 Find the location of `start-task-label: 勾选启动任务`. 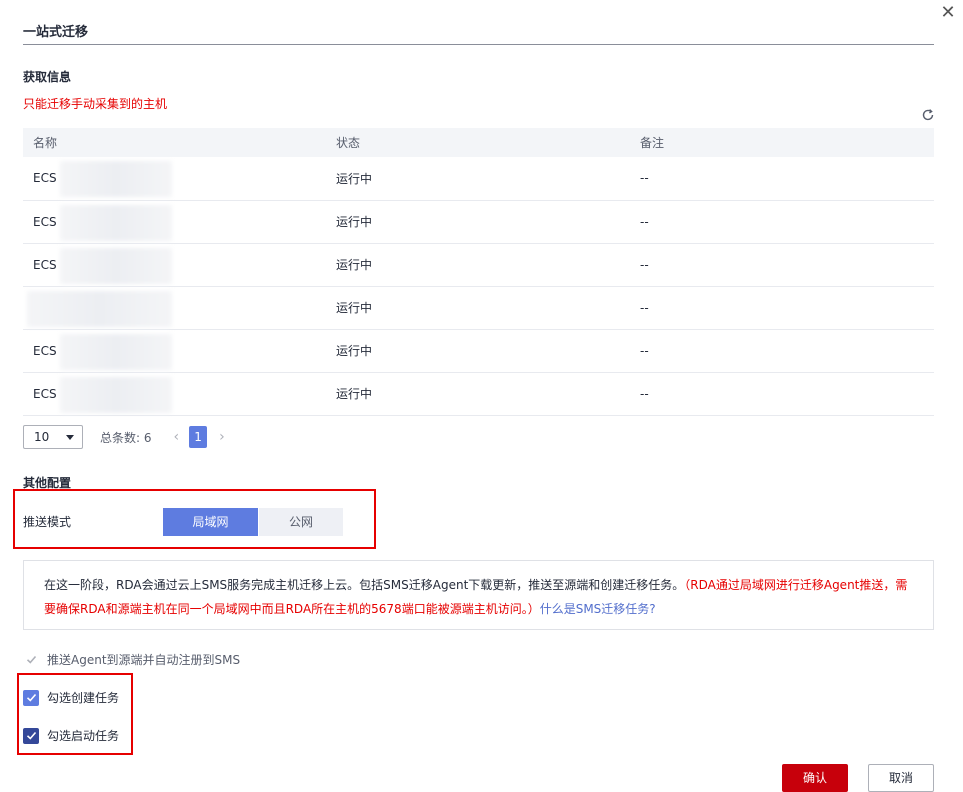

start-task-label: 勾选启动任务 is located at coordinates (83, 736).